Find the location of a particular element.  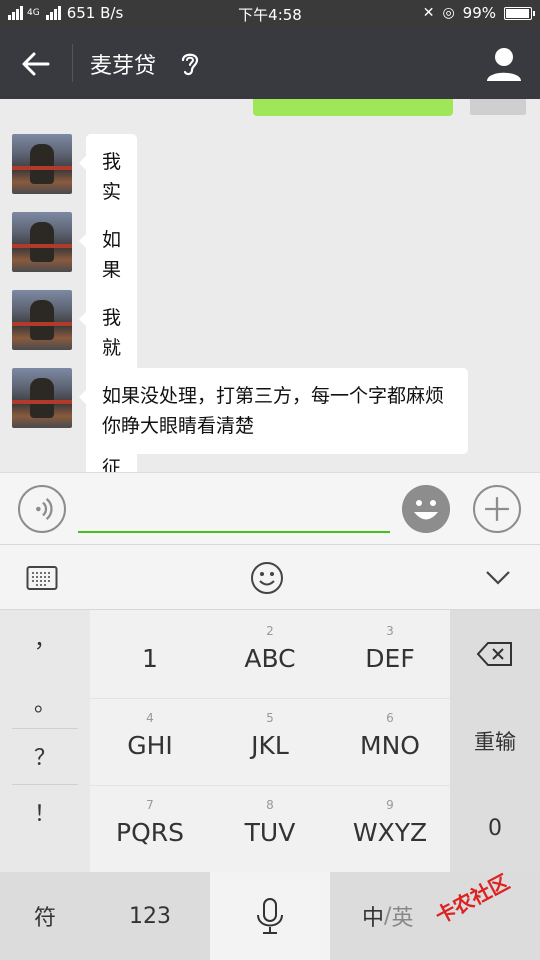

key-2-abc: 2 ABC is located at coordinates (270, 648).